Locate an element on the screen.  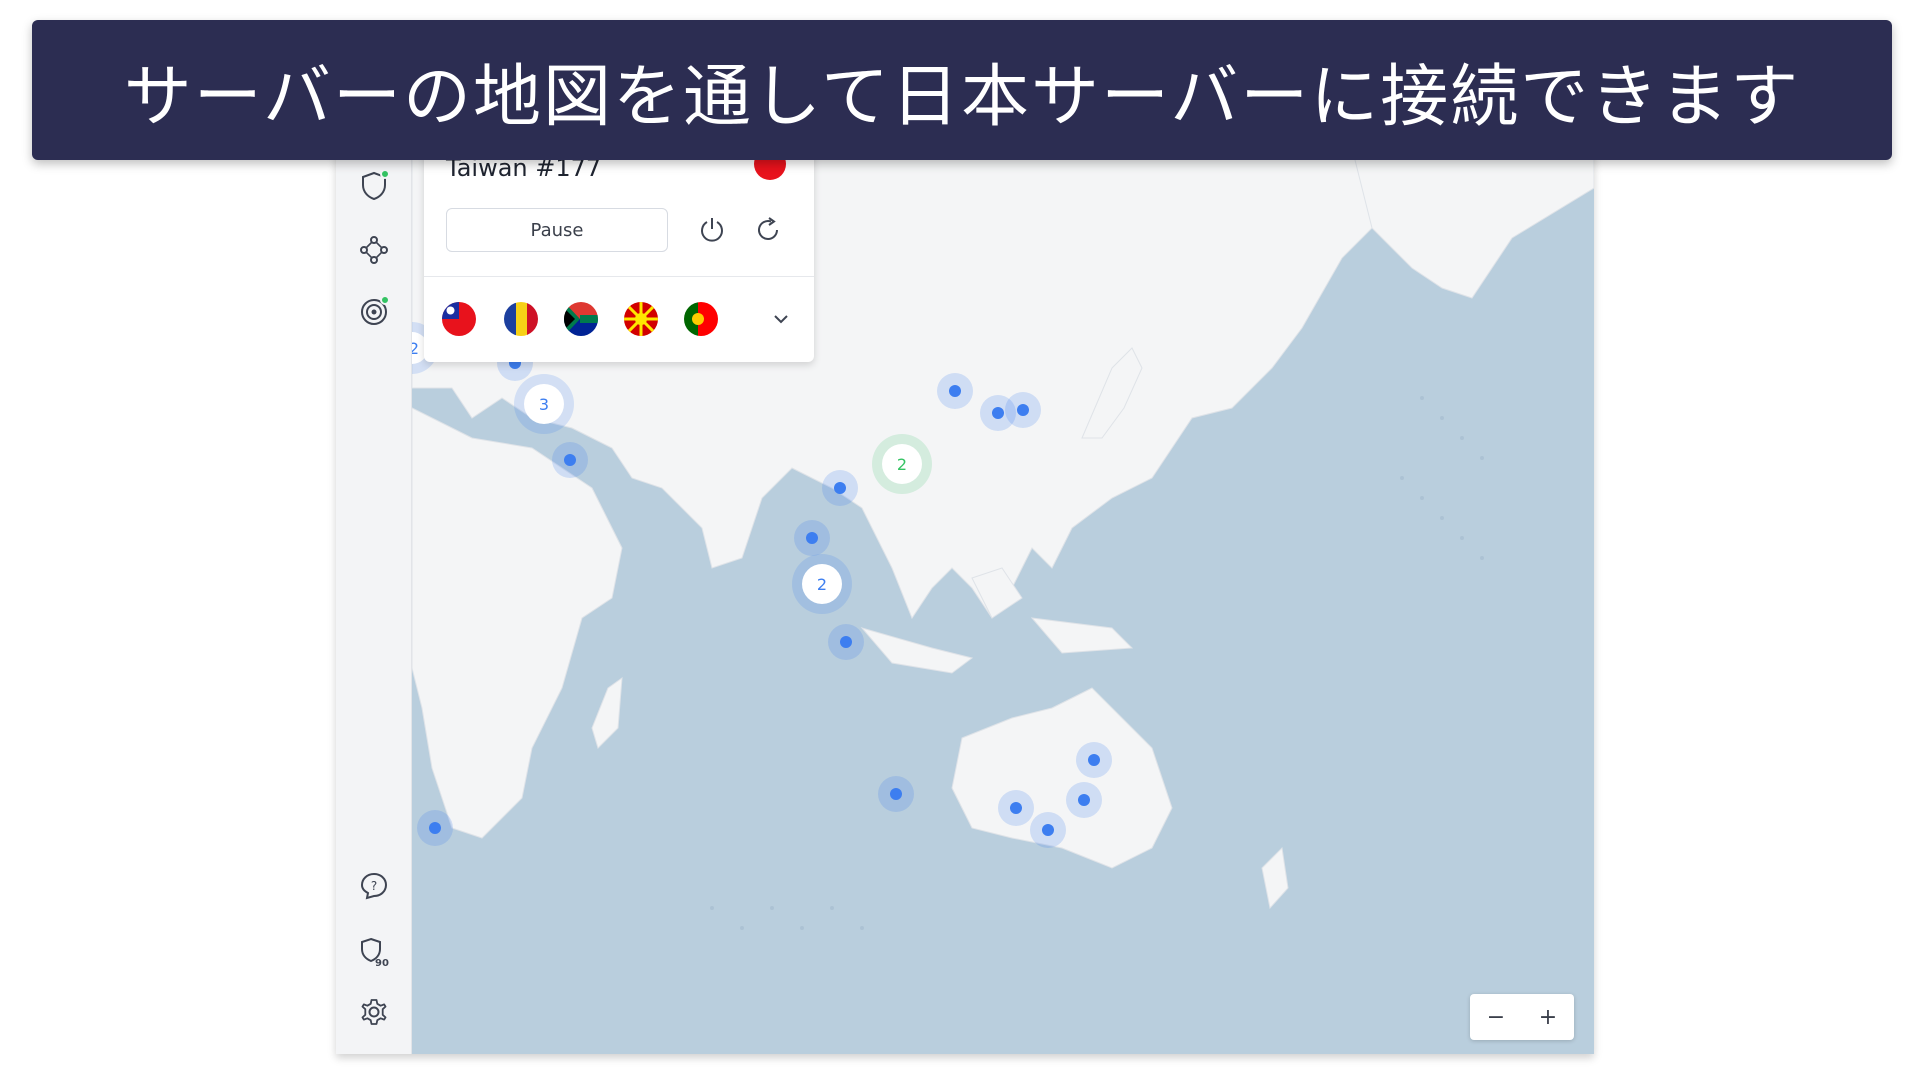
caption-text: サーバーの地図を通して日本サーバーに接続できます is located at coordinates (962, 97).